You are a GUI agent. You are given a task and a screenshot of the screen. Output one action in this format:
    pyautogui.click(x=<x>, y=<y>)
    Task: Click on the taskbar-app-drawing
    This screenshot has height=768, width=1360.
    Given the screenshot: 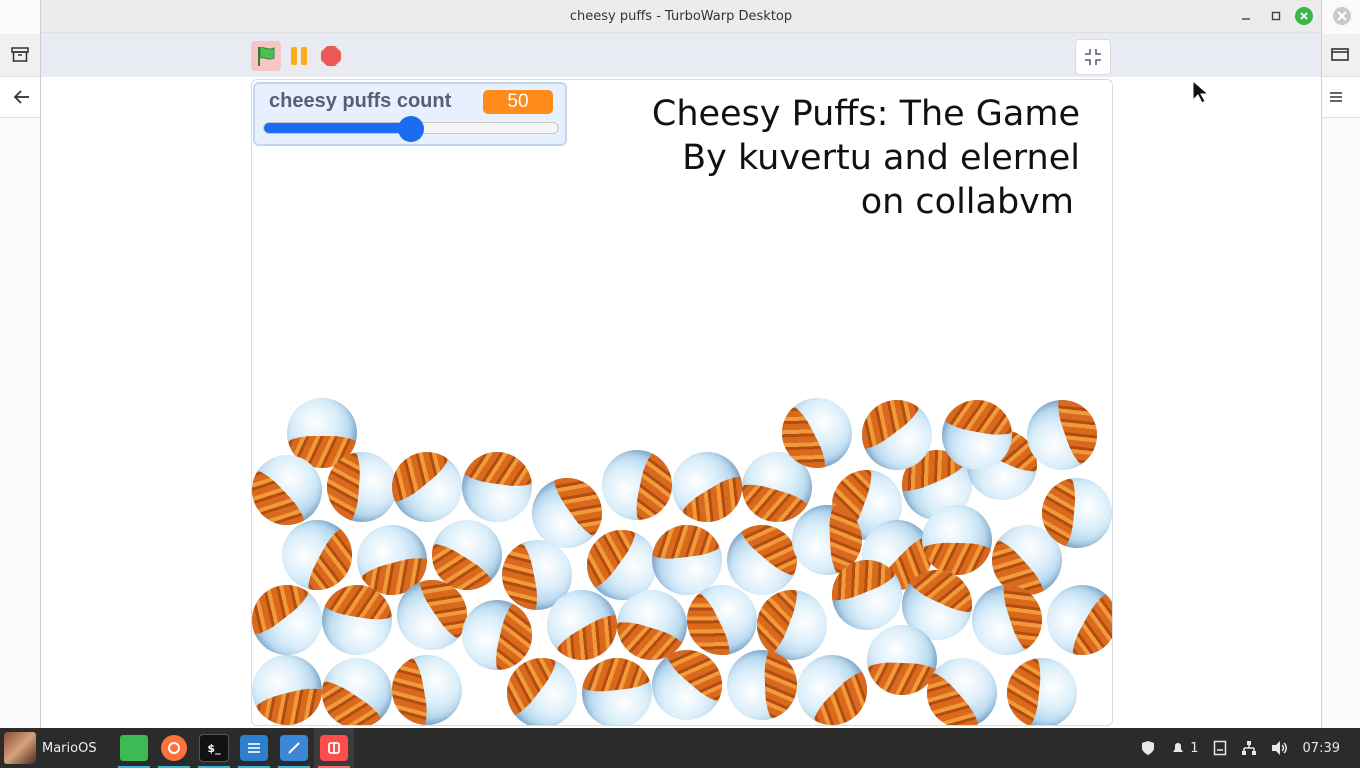 What is the action you would take?
    pyautogui.click(x=294, y=748)
    